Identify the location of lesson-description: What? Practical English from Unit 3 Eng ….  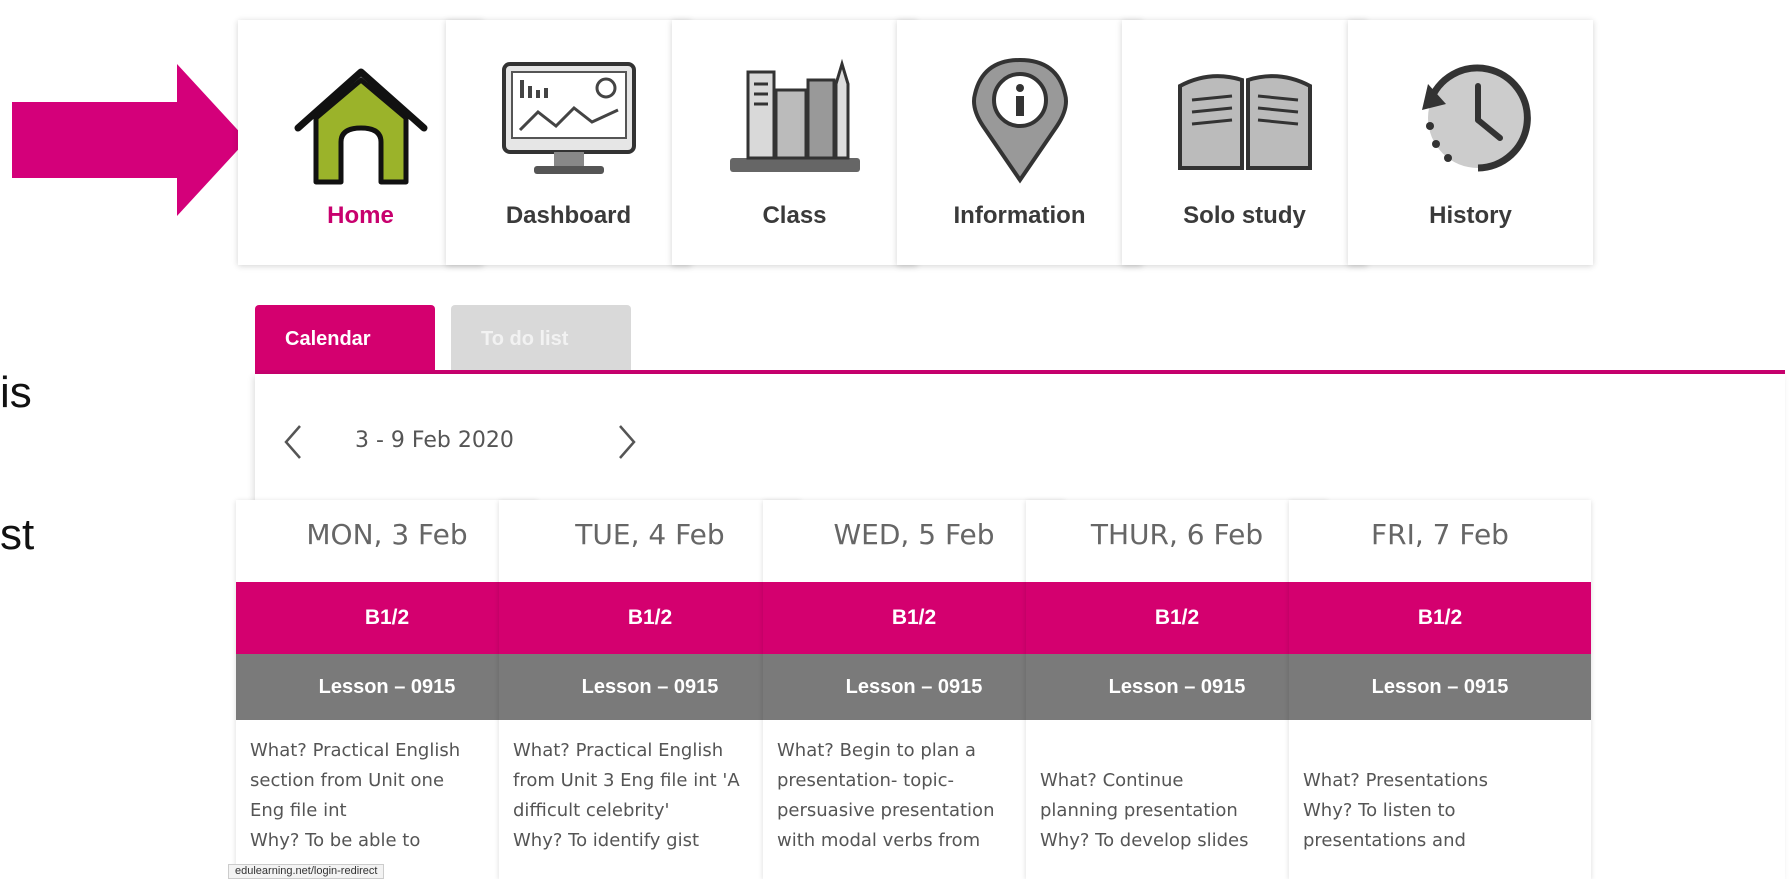
(626, 795).